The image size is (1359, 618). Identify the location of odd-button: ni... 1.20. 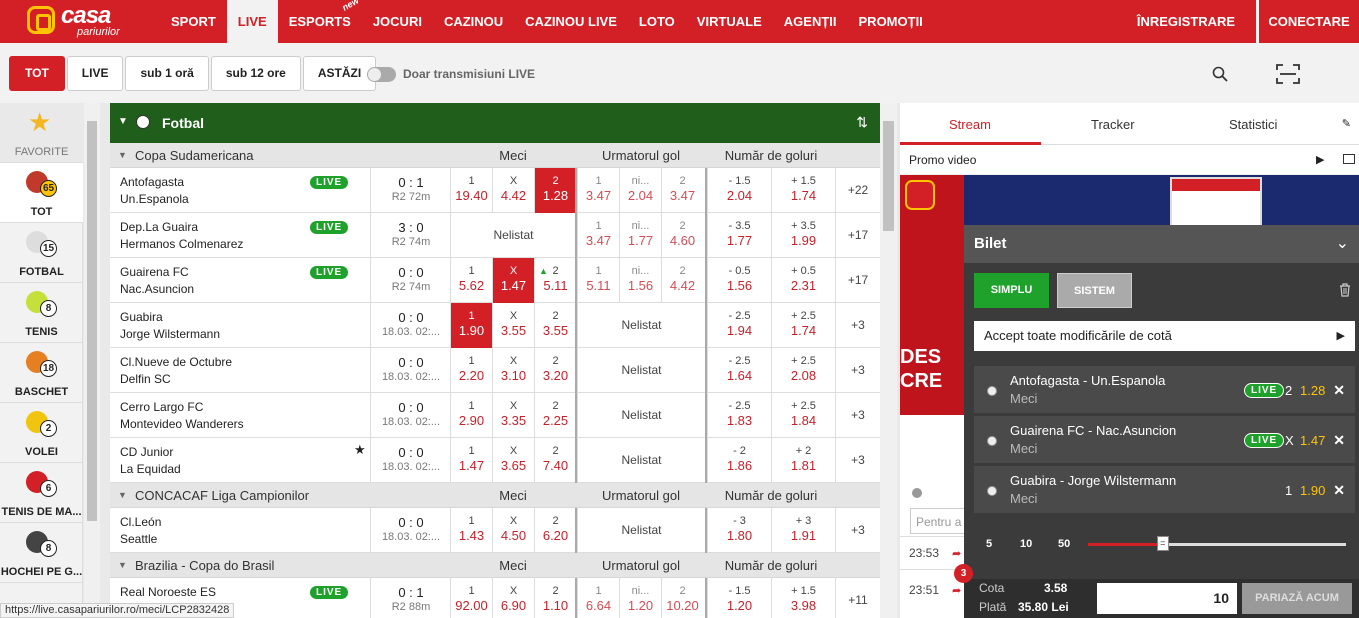
(640, 598).